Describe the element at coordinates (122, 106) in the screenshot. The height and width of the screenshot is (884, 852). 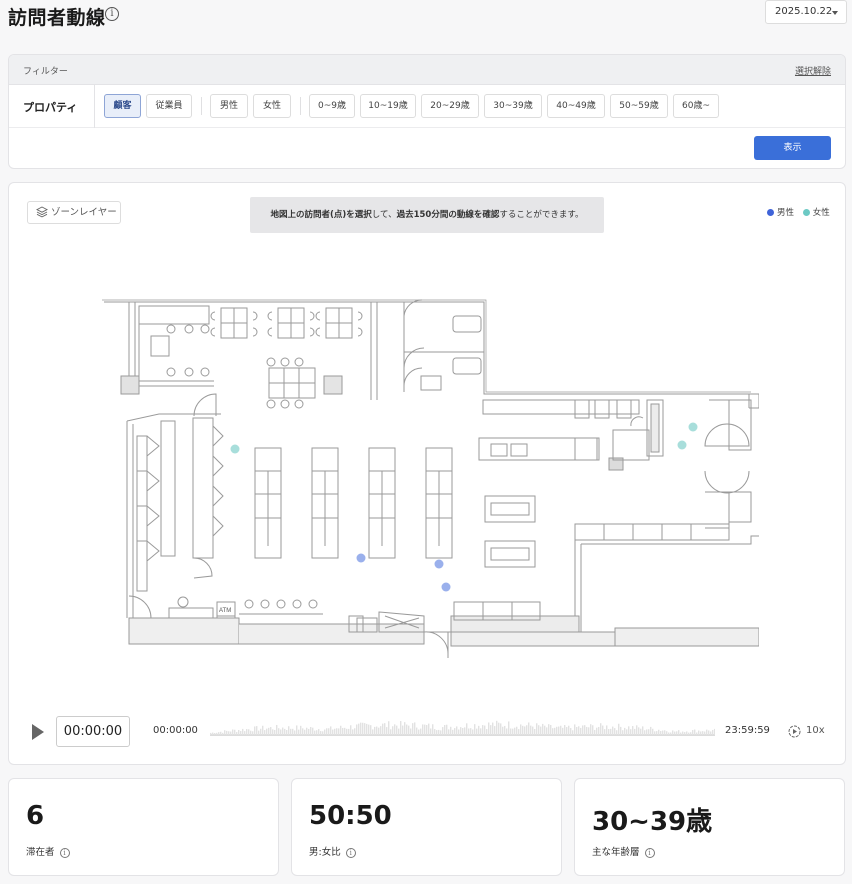
I see `chip-customer: 顧客` at that location.